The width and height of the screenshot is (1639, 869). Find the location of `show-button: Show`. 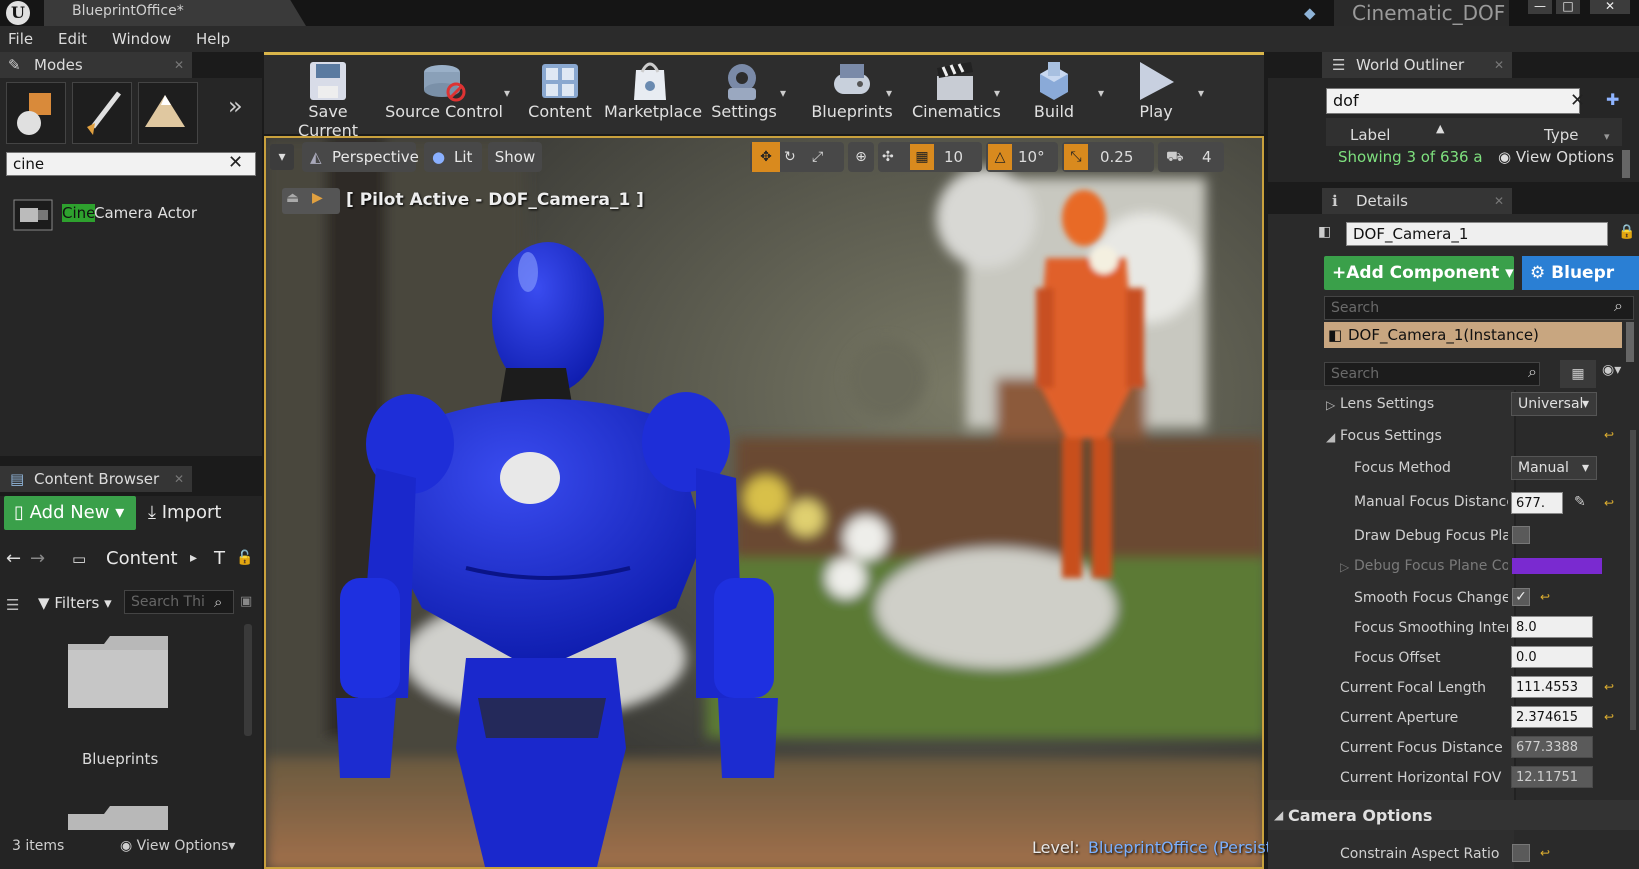

show-button: Show is located at coordinates (515, 157).